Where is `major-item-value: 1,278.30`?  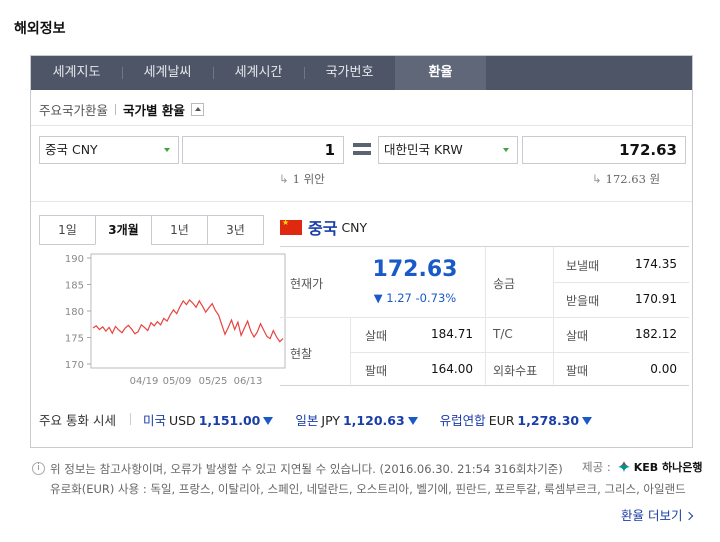 major-item-value: 1,278.30 is located at coordinates (548, 420).